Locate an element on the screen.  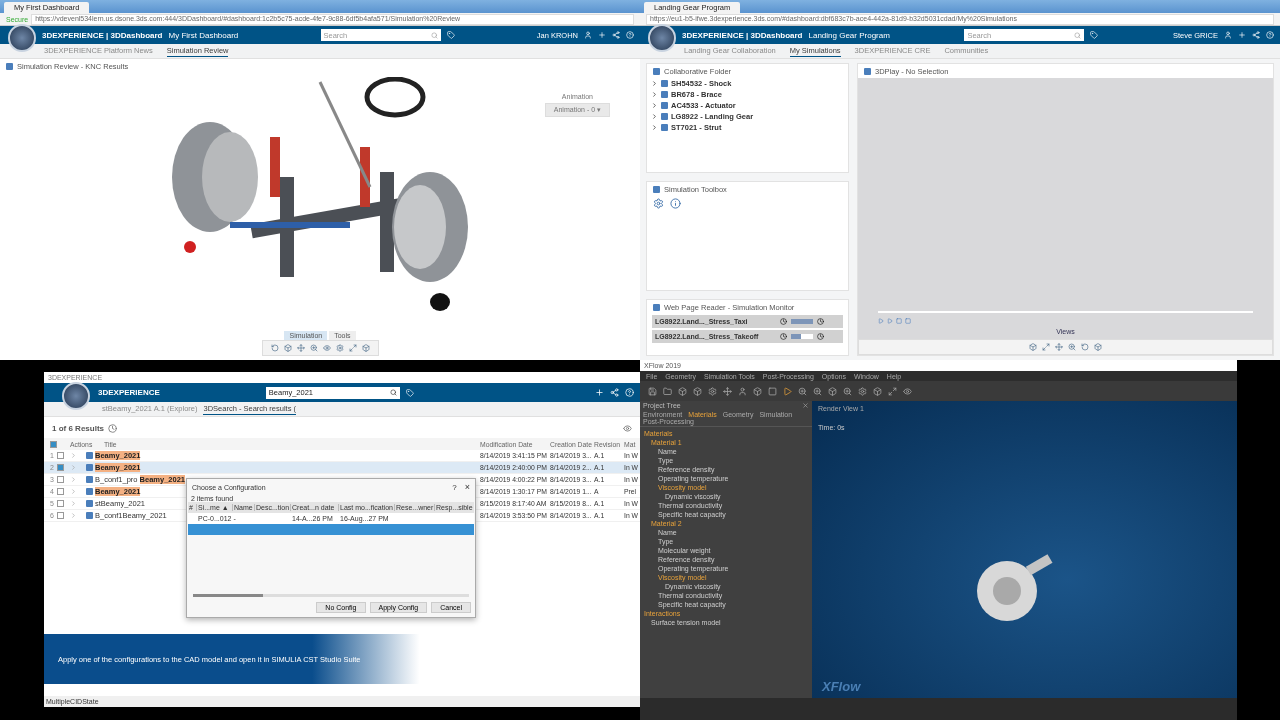
brand-title: 3DEXPERIENCE is located at coordinates (129, 392).